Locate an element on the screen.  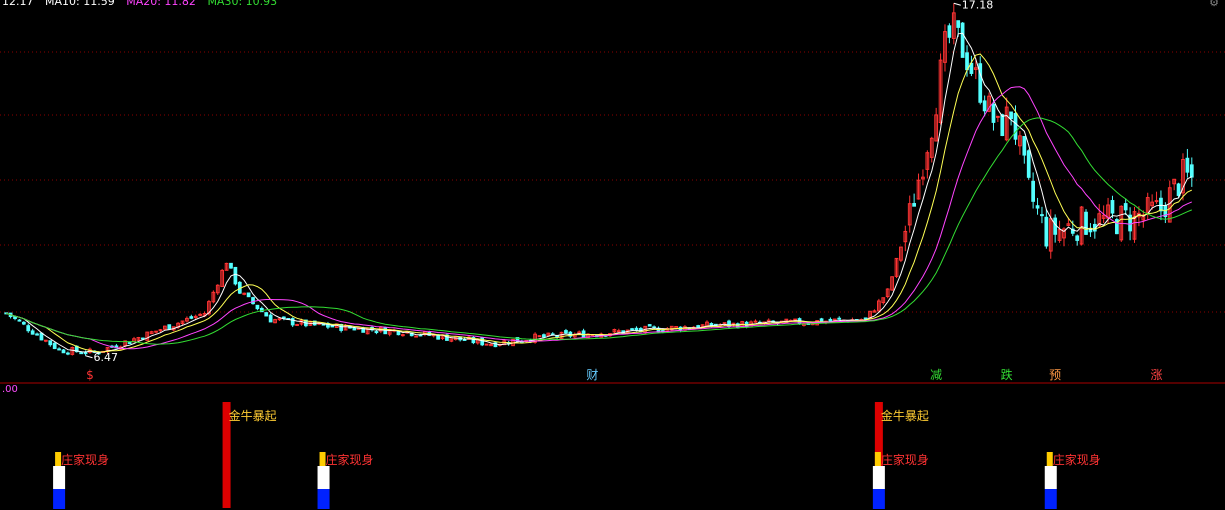
signal-marker: 跌 is located at coordinates (1007, 374).